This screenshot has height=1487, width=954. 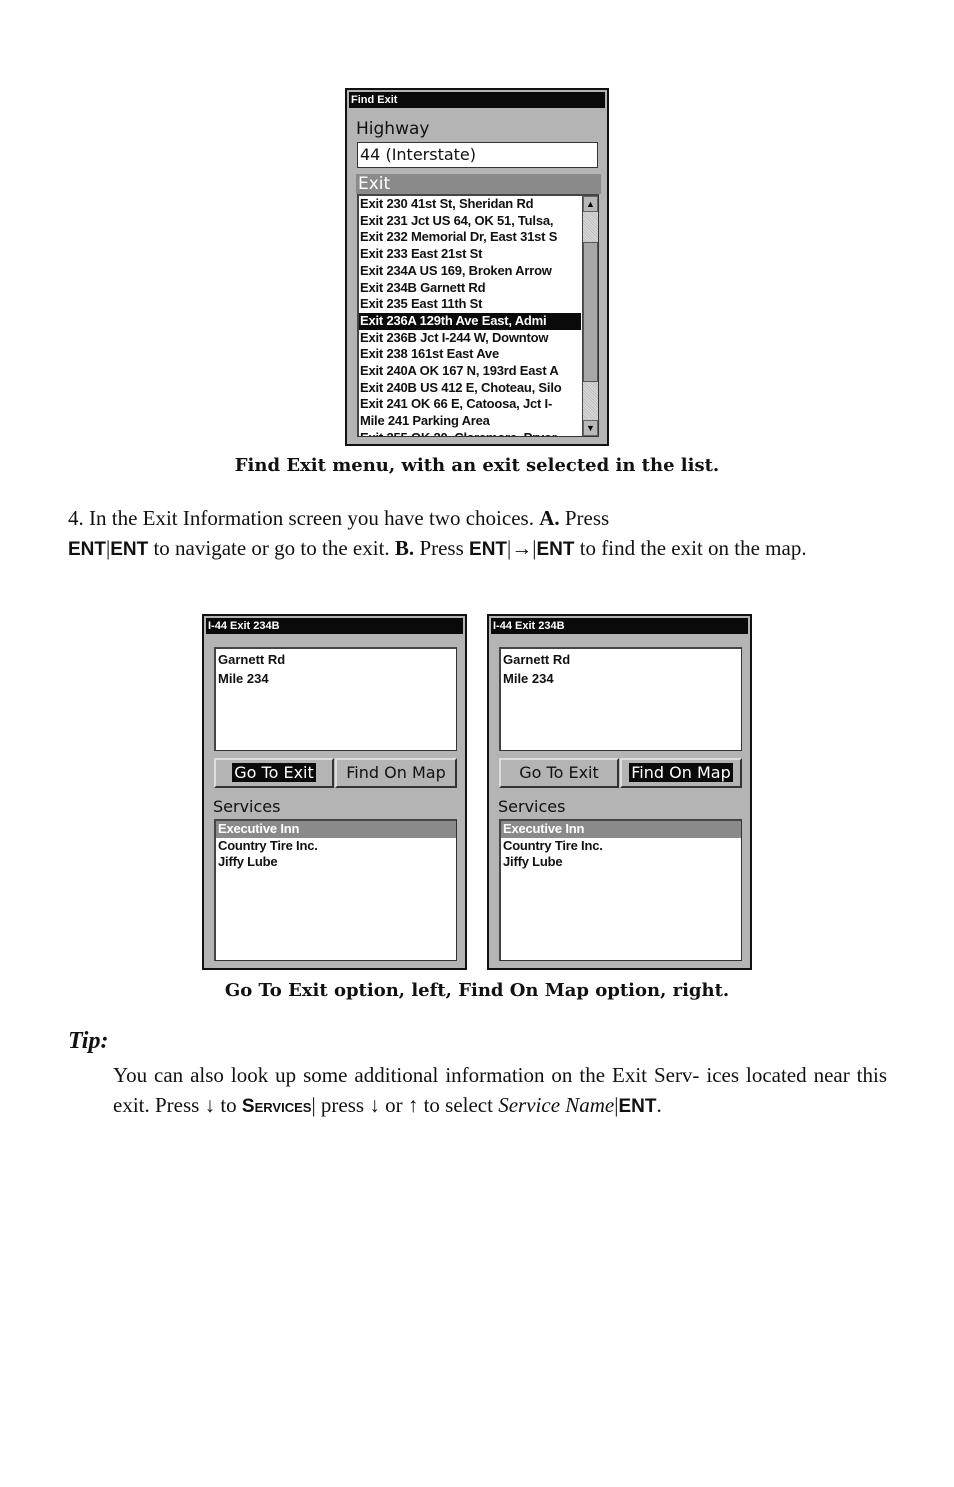 I want to click on exit-list-item: Exit 236A 129th Ave East, Admi, so click(x=470, y=321).